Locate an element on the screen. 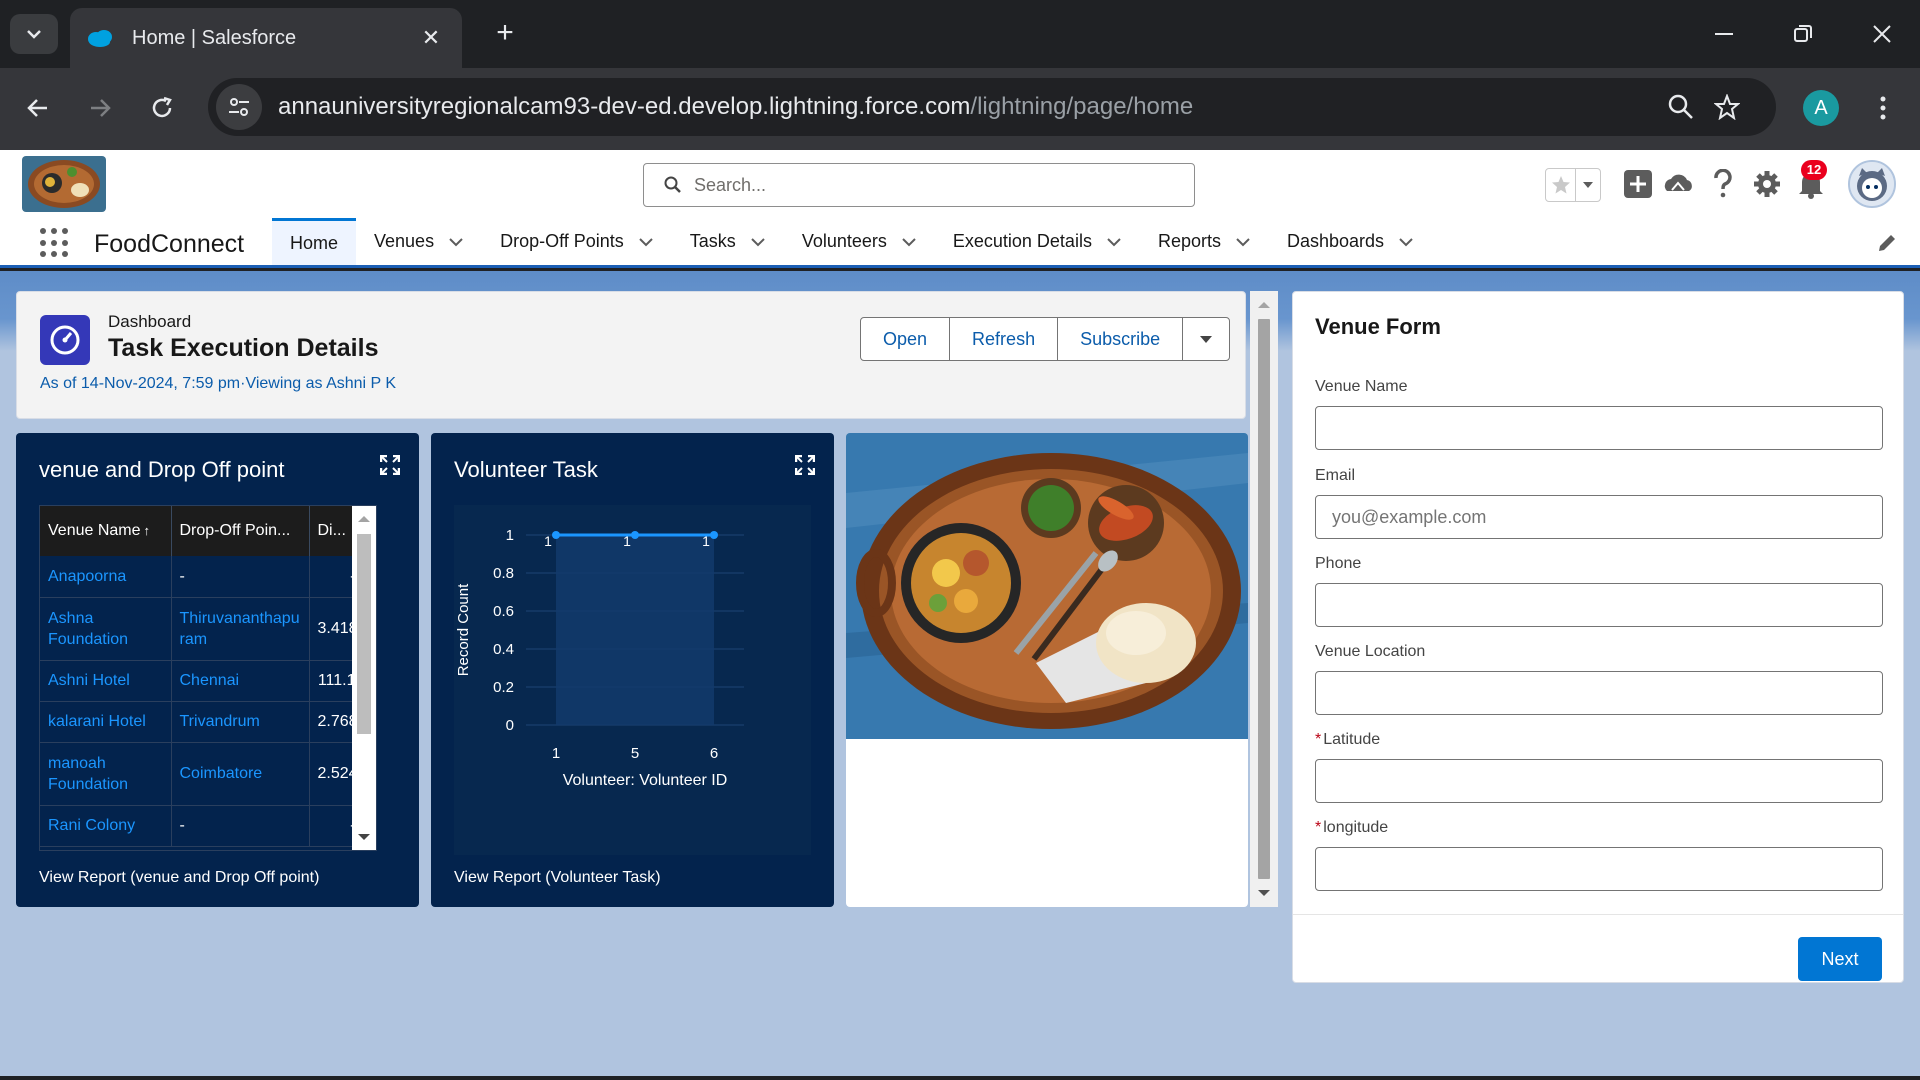 The height and width of the screenshot is (1080, 1920). venue-name-input is located at coordinates (1599, 428).